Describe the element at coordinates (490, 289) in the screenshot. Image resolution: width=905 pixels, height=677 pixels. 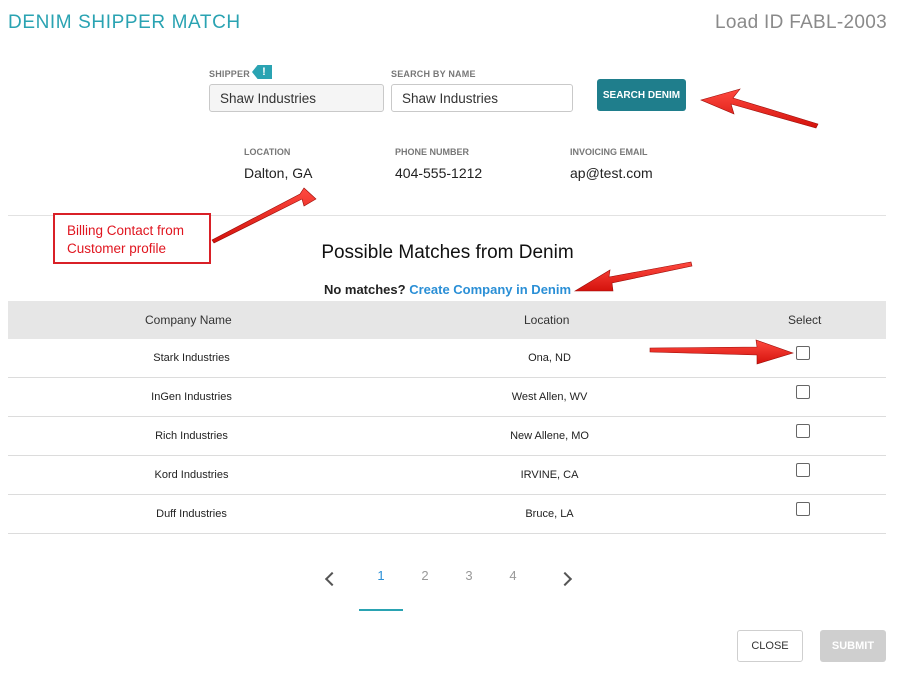
I see `create-company-link: Create Company in Denim` at that location.